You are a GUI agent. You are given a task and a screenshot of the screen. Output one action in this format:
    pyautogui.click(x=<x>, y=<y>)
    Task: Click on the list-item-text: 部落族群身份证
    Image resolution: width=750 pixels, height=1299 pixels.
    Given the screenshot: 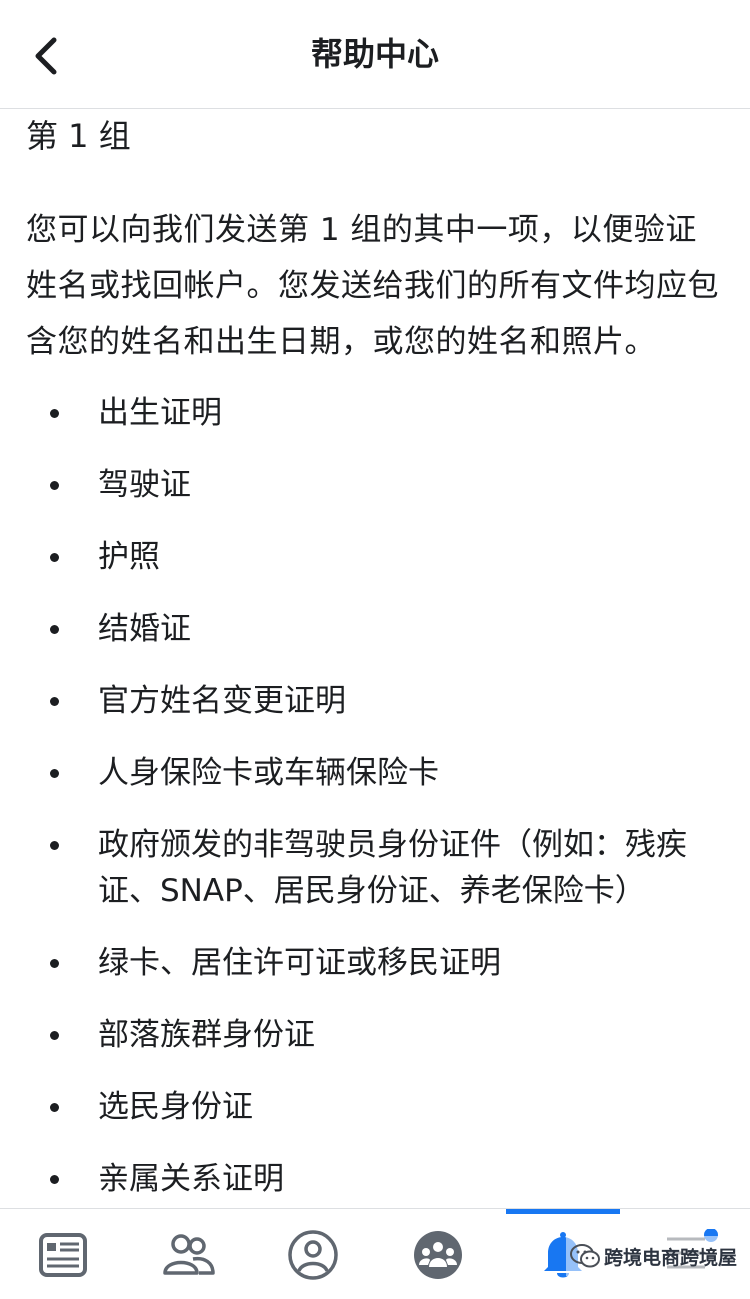 What is the action you would take?
    pyautogui.click(x=206, y=1035)
    